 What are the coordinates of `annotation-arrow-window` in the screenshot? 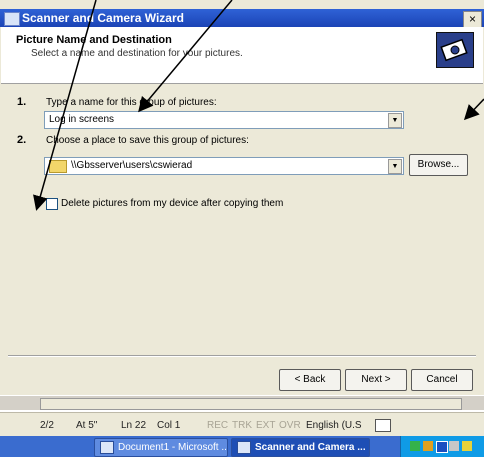 It's located at (473, 109).